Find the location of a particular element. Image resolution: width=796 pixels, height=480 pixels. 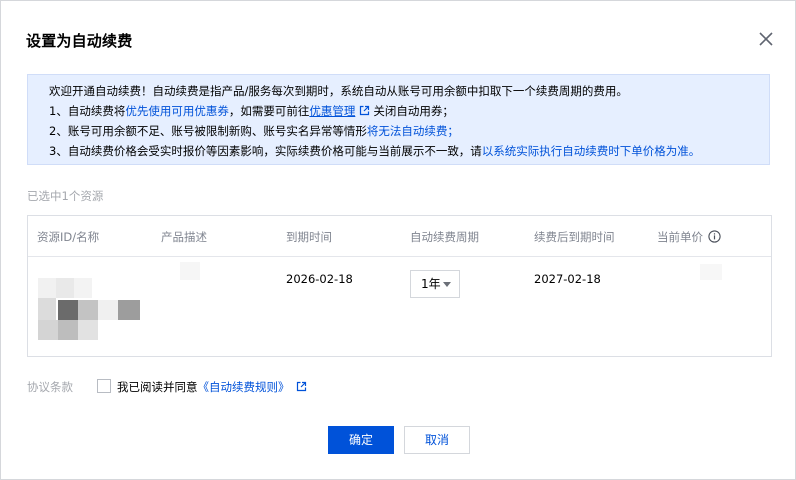

close-icon is located at coordinates (766, 39).